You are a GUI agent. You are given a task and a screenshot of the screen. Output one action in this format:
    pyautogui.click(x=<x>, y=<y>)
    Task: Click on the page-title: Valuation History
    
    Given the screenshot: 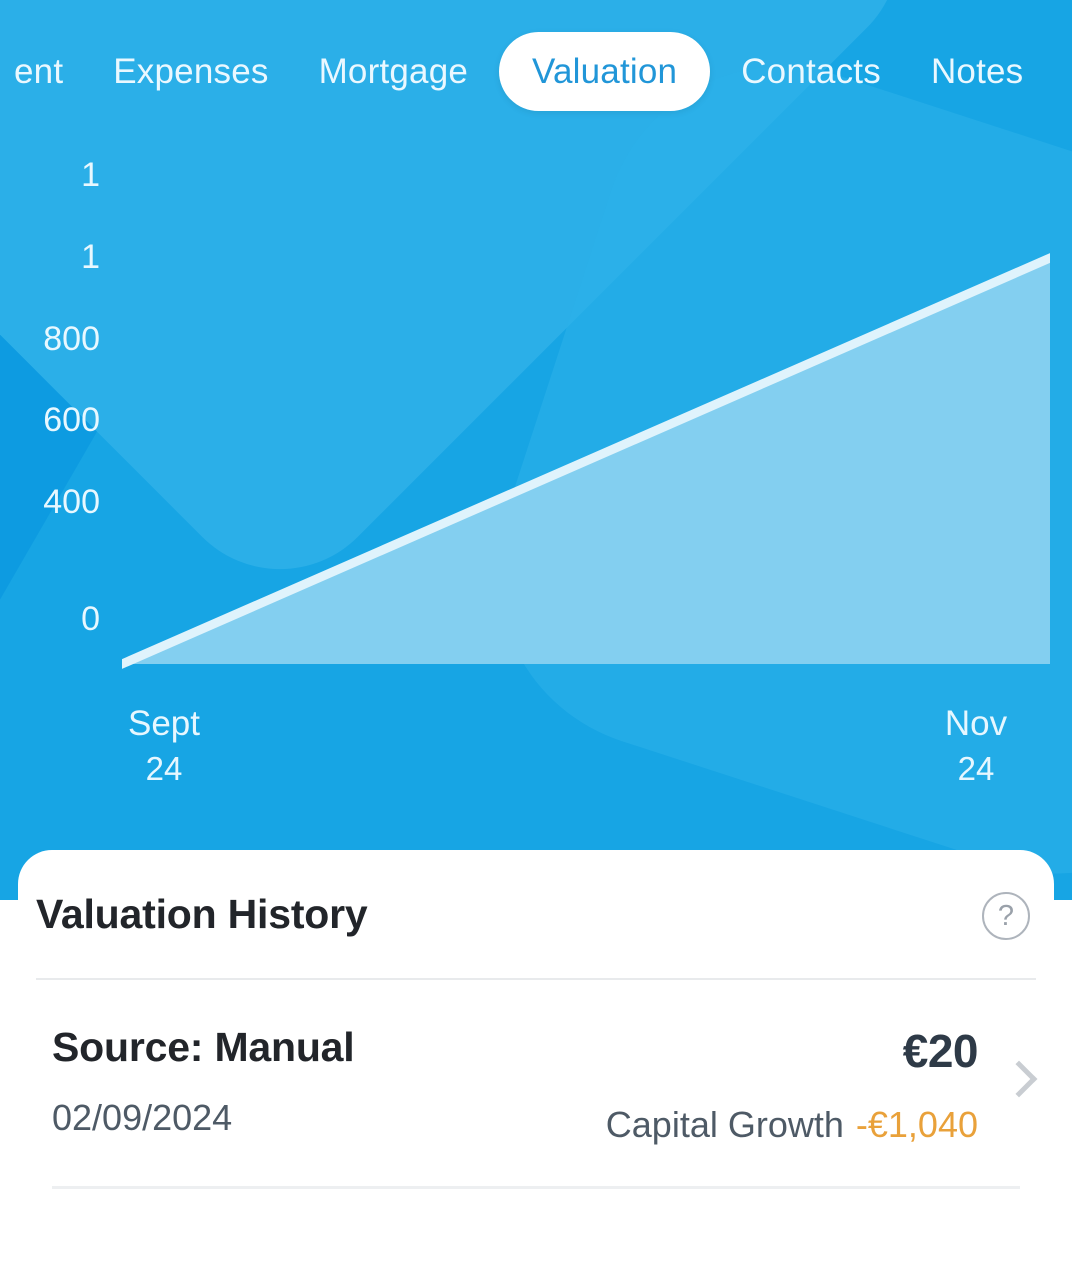 What is the action you would take?
    pyautogui.click(x=202, y=913)
    